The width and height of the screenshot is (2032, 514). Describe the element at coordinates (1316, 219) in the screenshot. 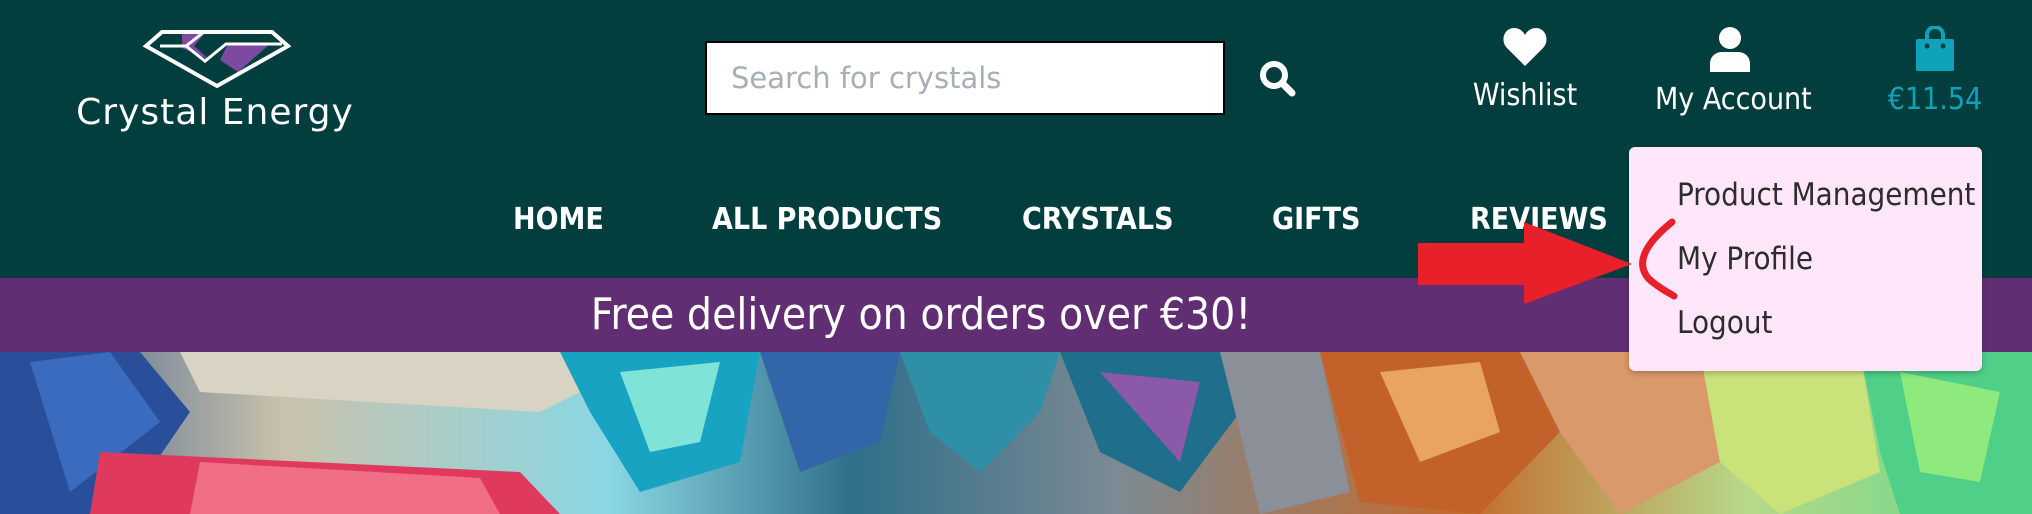

I see `nav-gifts: GIFTS` at that location.